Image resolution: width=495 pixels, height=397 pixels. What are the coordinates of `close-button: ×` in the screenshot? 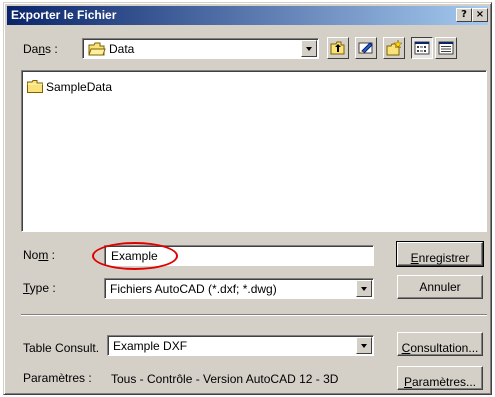 It's located at (480, 15).